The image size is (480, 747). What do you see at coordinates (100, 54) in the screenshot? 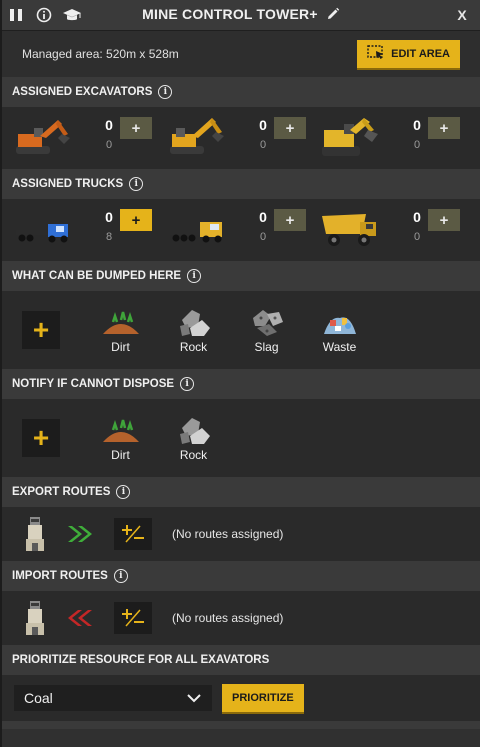
I see `managed-area-text: Managed area: 520m x 528m` at bounding box center [100, 54].